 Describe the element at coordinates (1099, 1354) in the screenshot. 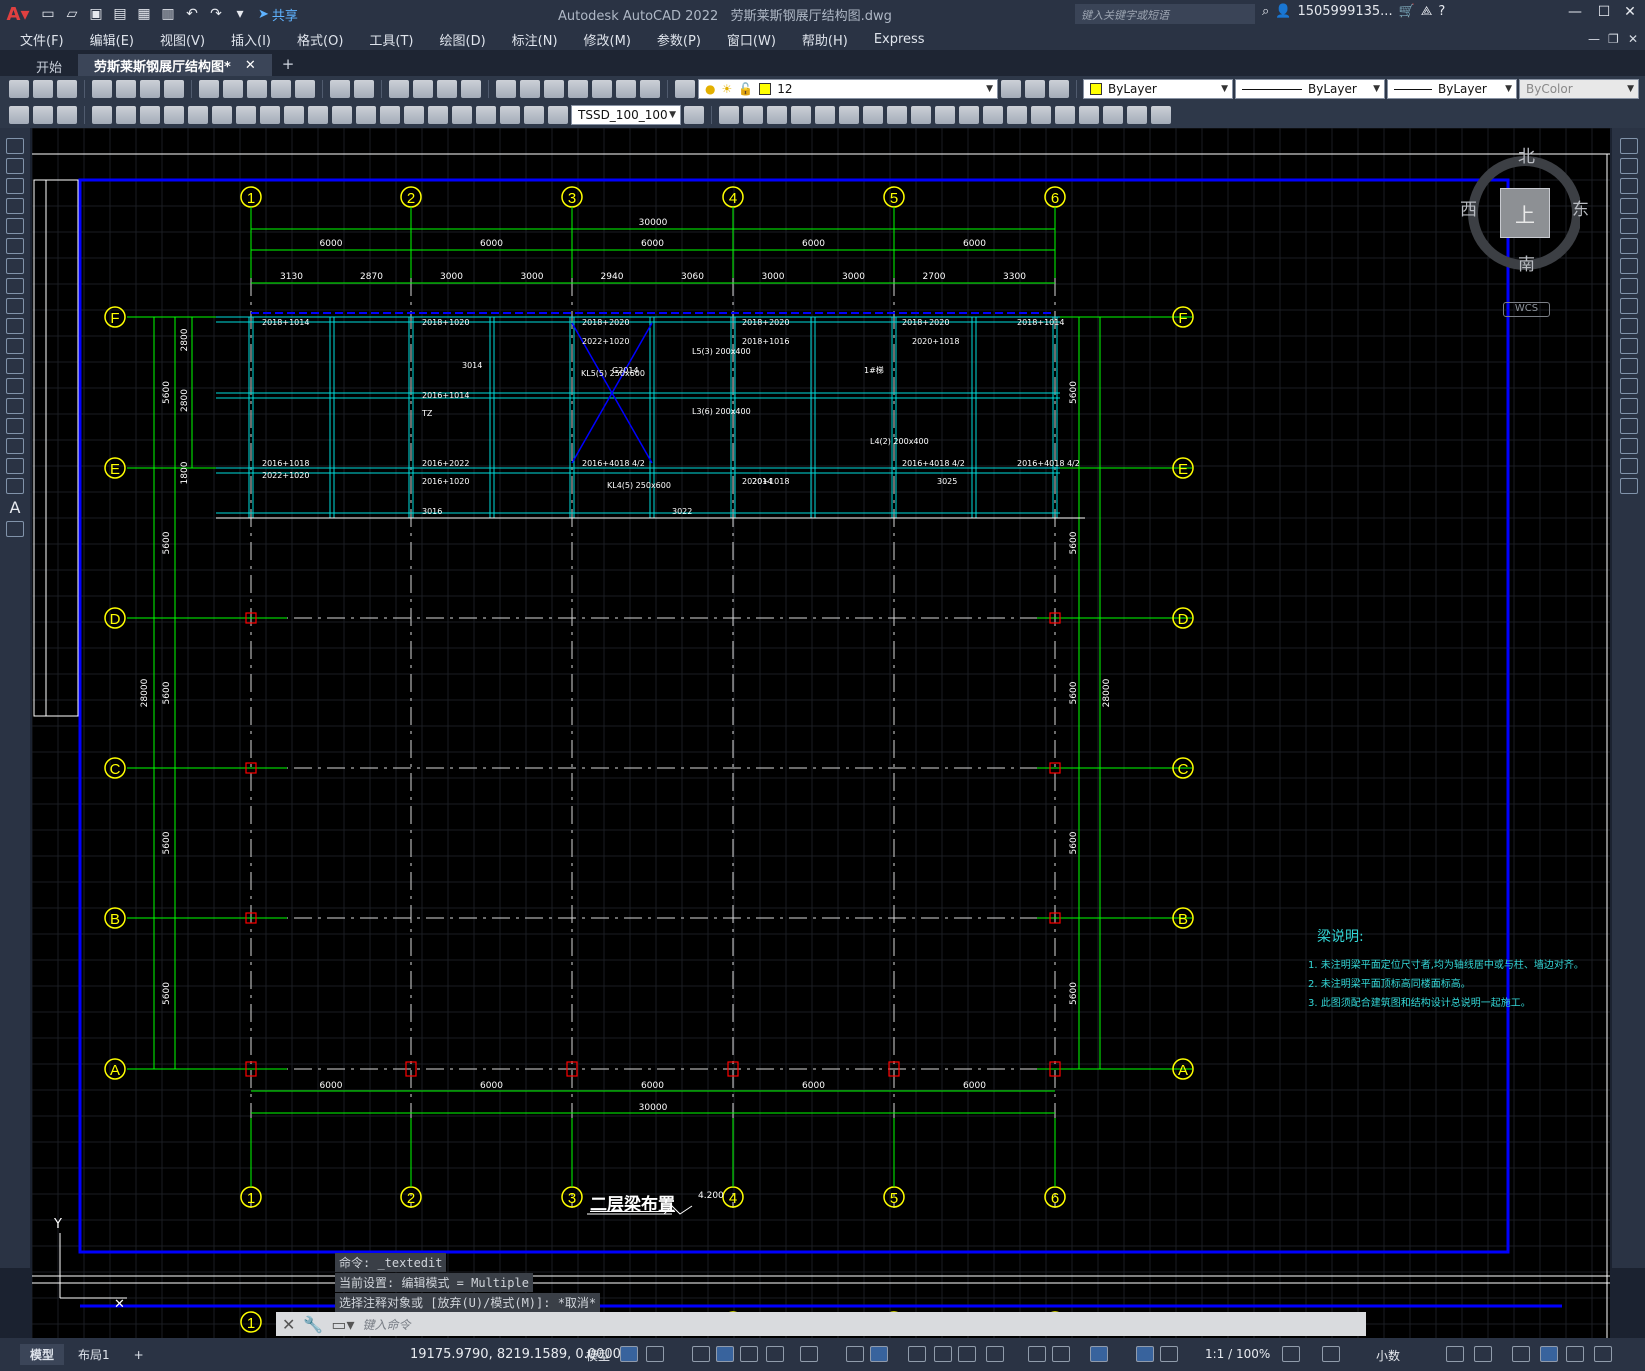

I see `annotation-visibility-icon` at that location.